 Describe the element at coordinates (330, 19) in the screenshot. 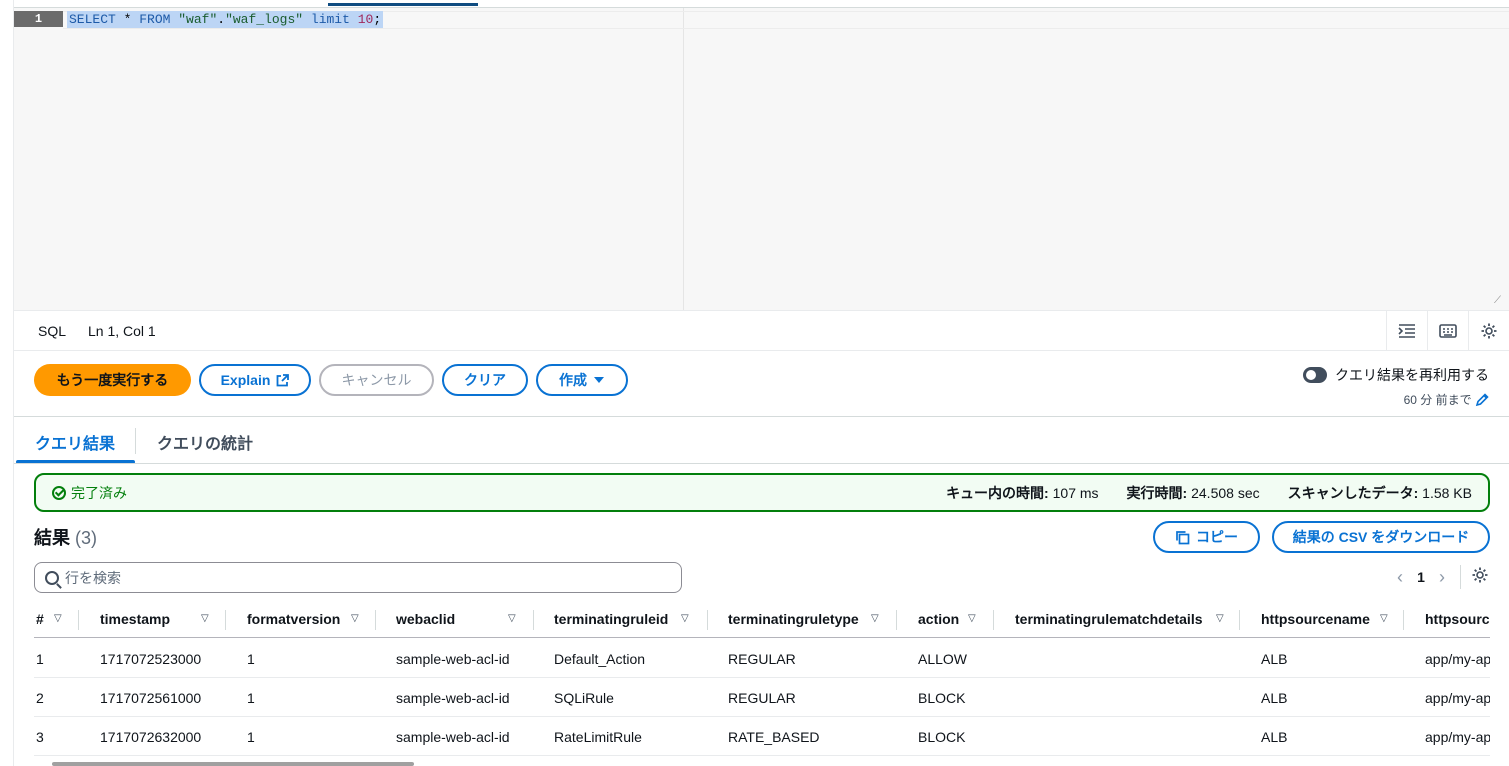

I see `sql-keyword: limit` at that location.